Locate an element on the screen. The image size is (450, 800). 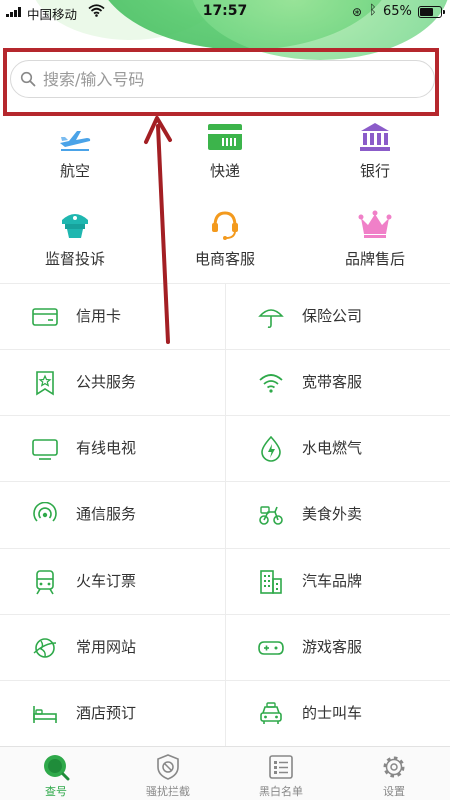
building-icon is located at coordinates (271, 582).